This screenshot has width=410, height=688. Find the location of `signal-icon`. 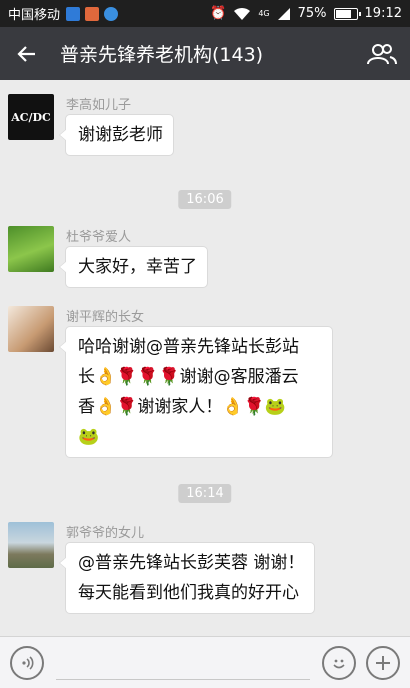

signal-icon is located at coordinates (283, 13).